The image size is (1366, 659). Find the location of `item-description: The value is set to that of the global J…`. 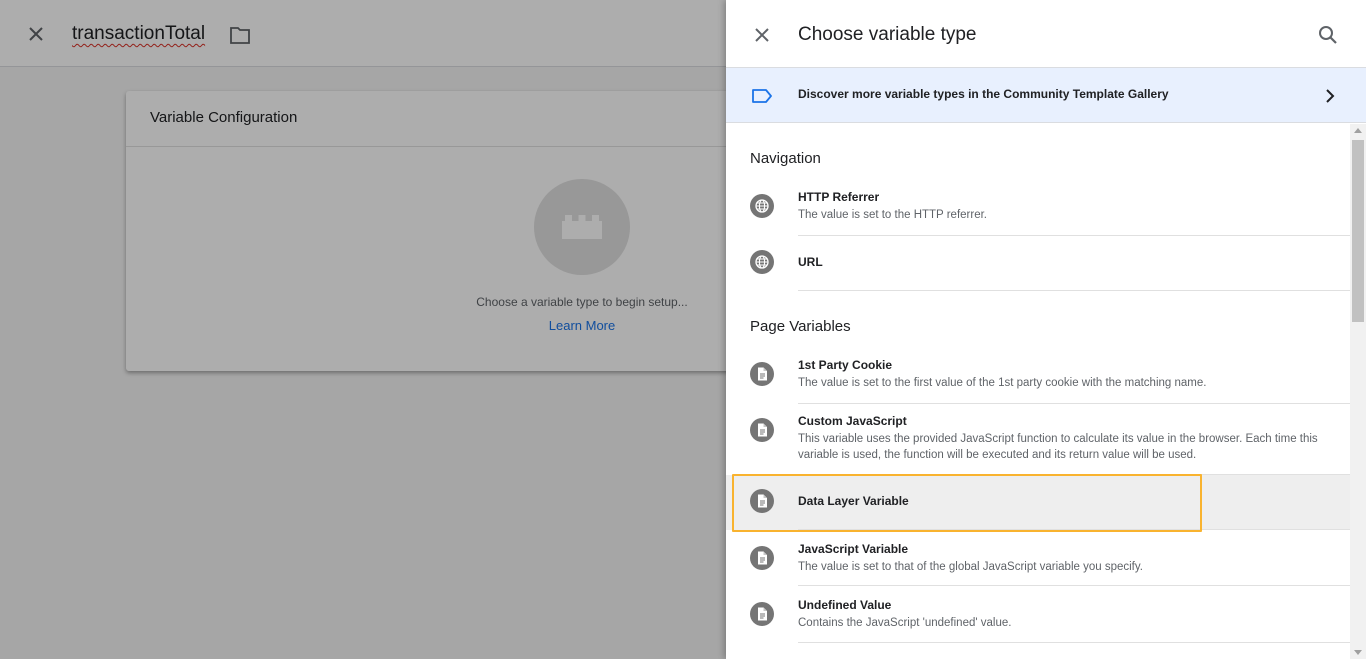

item-description: The value is set to that of the global J… is located at coordinates (970, 567).